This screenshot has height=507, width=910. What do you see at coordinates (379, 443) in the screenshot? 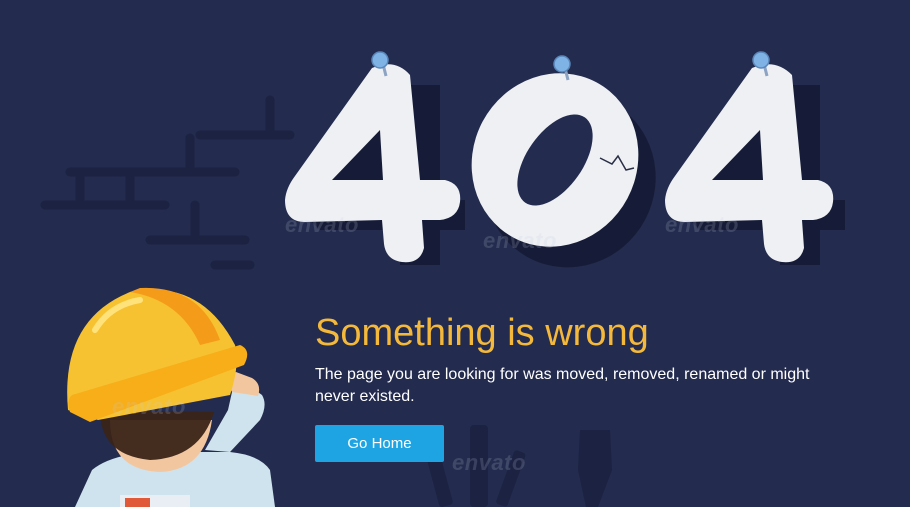
I see `go-home-button: Go Home` at bounding box center [379, 443].